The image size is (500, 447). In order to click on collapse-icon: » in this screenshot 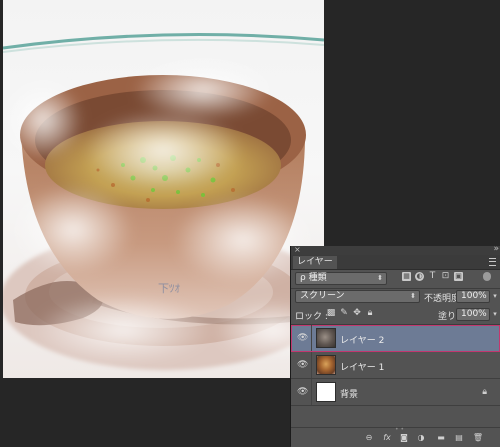, I will do `click(495, 249)`.